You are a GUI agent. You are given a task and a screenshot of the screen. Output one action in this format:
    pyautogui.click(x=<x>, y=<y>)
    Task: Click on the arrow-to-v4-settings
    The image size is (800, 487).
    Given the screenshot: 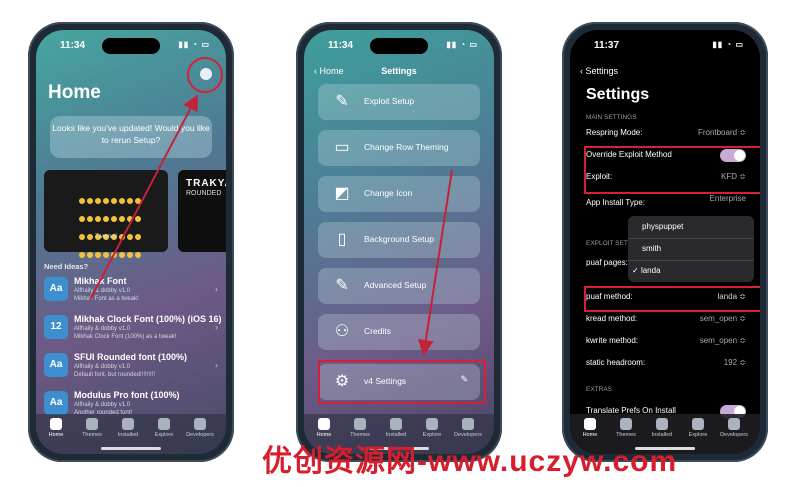 What is the action you would take?
    pyautogui.click(x=435, y=262)
    